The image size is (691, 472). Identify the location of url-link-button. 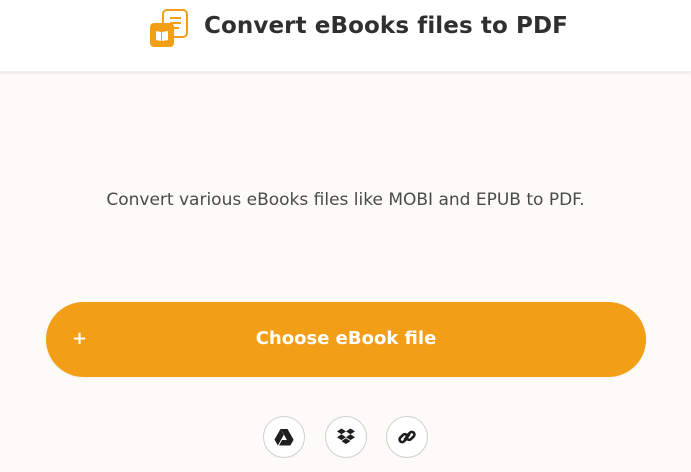
(407, 437).